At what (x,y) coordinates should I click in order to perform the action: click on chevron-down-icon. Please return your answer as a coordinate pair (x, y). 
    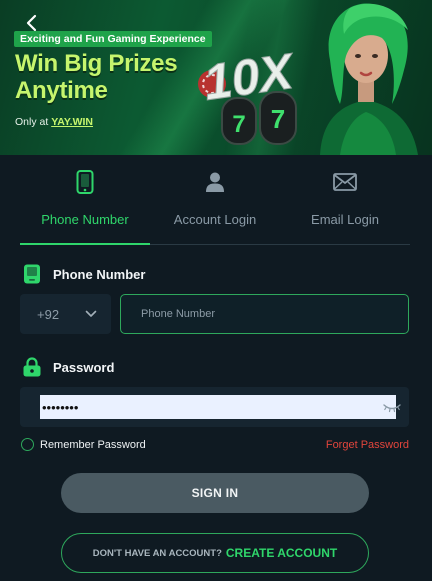
    Looking at the image, I should click on (91, 313).